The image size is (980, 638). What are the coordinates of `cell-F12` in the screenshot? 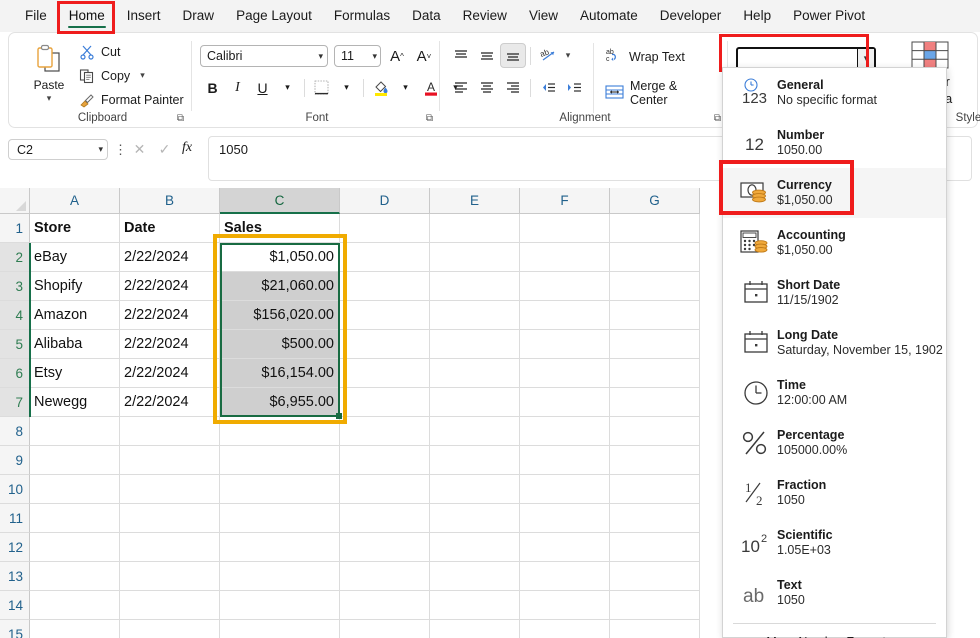 It's located at (565, 547).